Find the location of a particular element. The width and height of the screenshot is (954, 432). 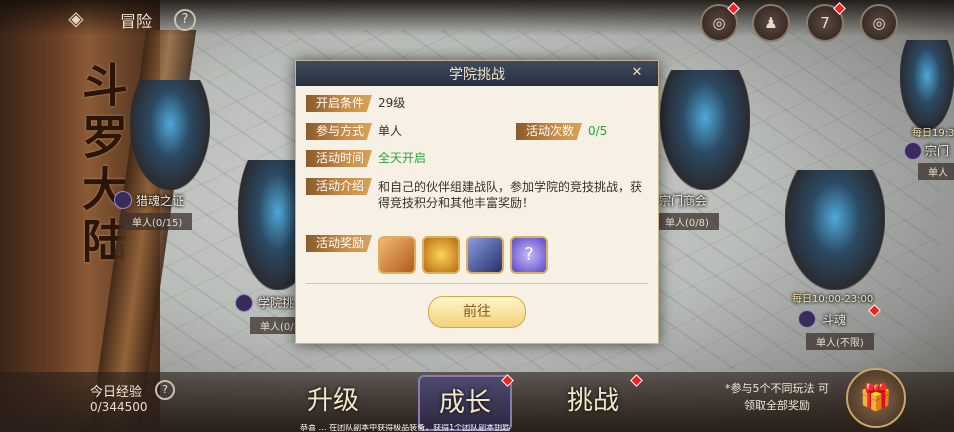

statue-hunt-soul is located at coordinates (170, 135).